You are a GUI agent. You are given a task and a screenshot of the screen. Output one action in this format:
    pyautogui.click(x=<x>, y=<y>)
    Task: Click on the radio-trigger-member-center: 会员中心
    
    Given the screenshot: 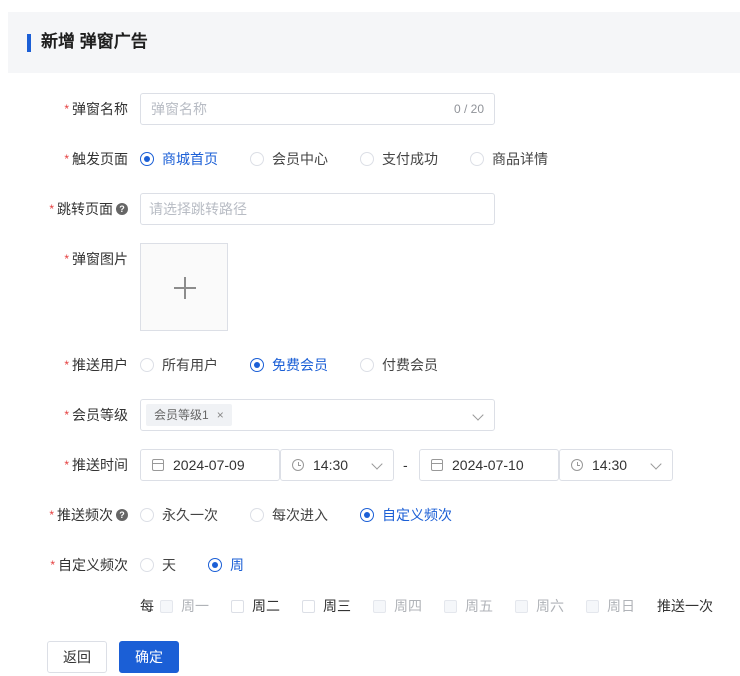 What is the action you would take?
    pyautogui.click(x=289, y=159)
    